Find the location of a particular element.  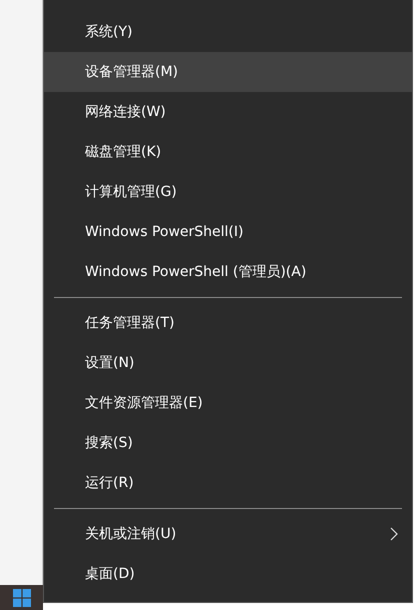

menu-item: 设备管理器(M) is located at coordinates (228, 72).